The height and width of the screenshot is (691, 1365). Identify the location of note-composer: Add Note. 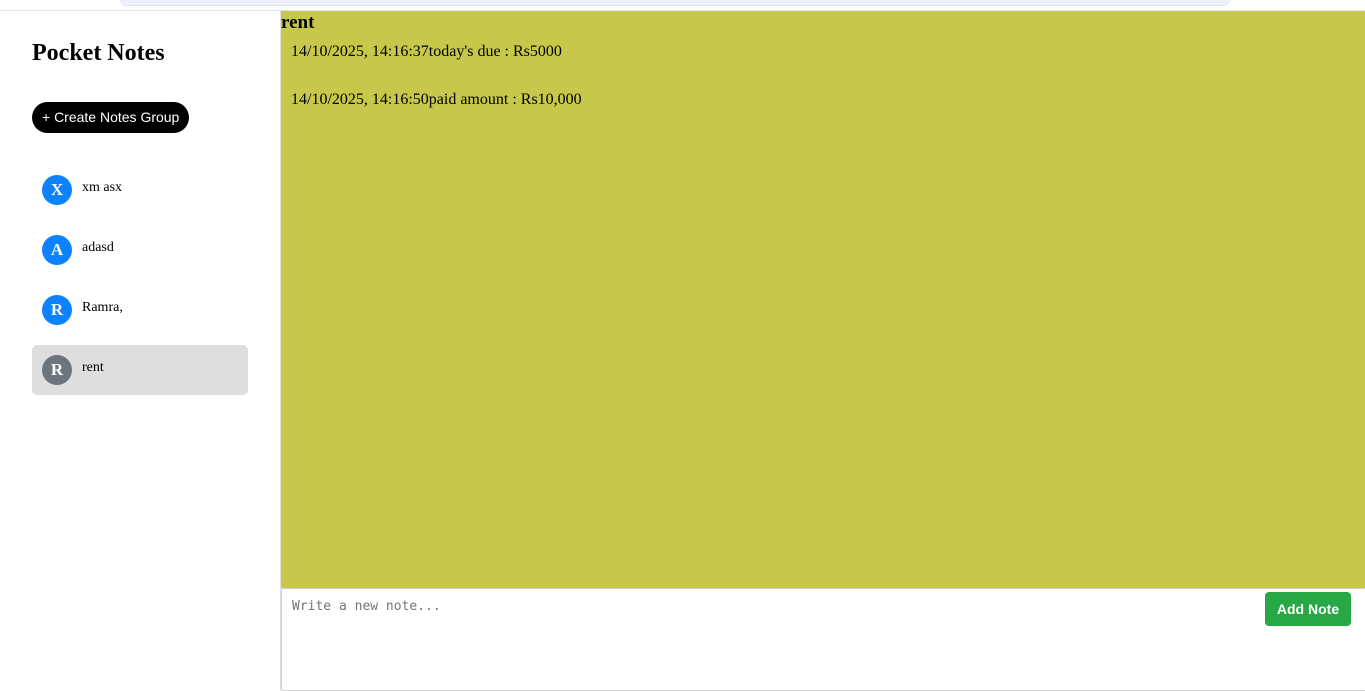
(823, 639).